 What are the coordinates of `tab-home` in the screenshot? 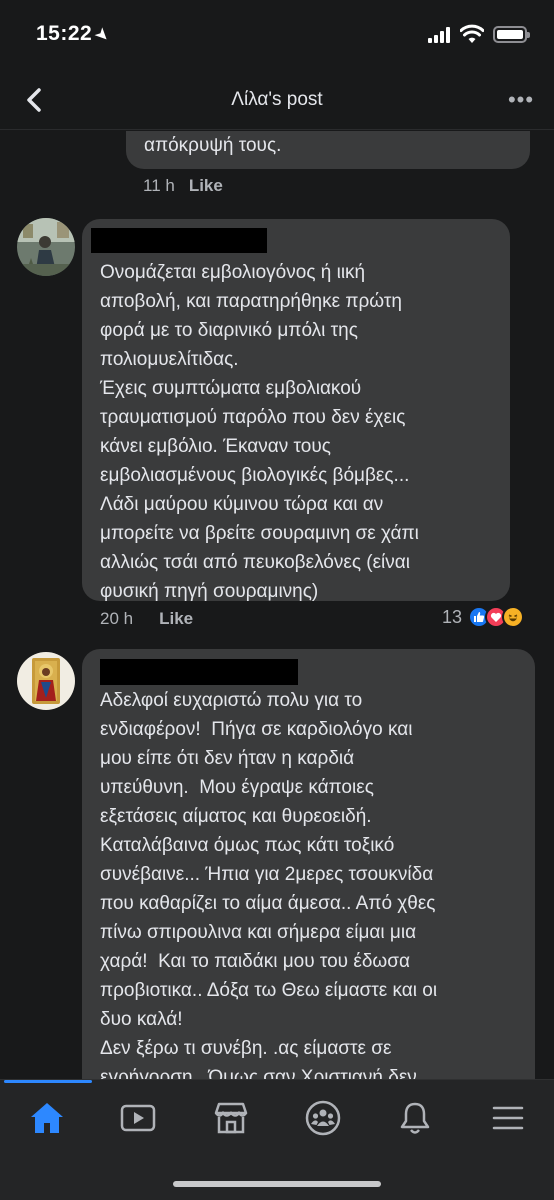 It's located at (47, 1118).